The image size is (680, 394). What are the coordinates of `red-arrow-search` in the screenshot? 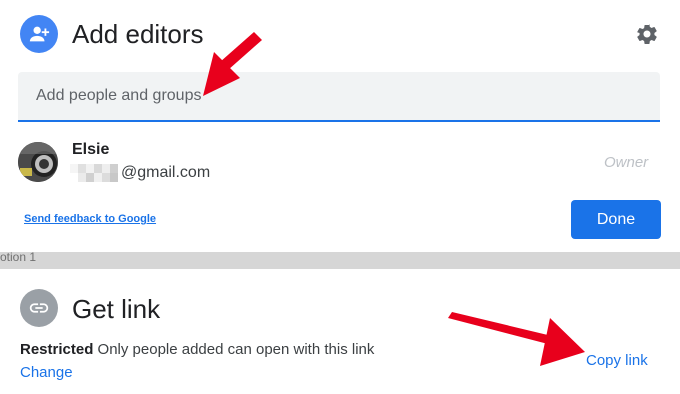 It's located at (232, 64).